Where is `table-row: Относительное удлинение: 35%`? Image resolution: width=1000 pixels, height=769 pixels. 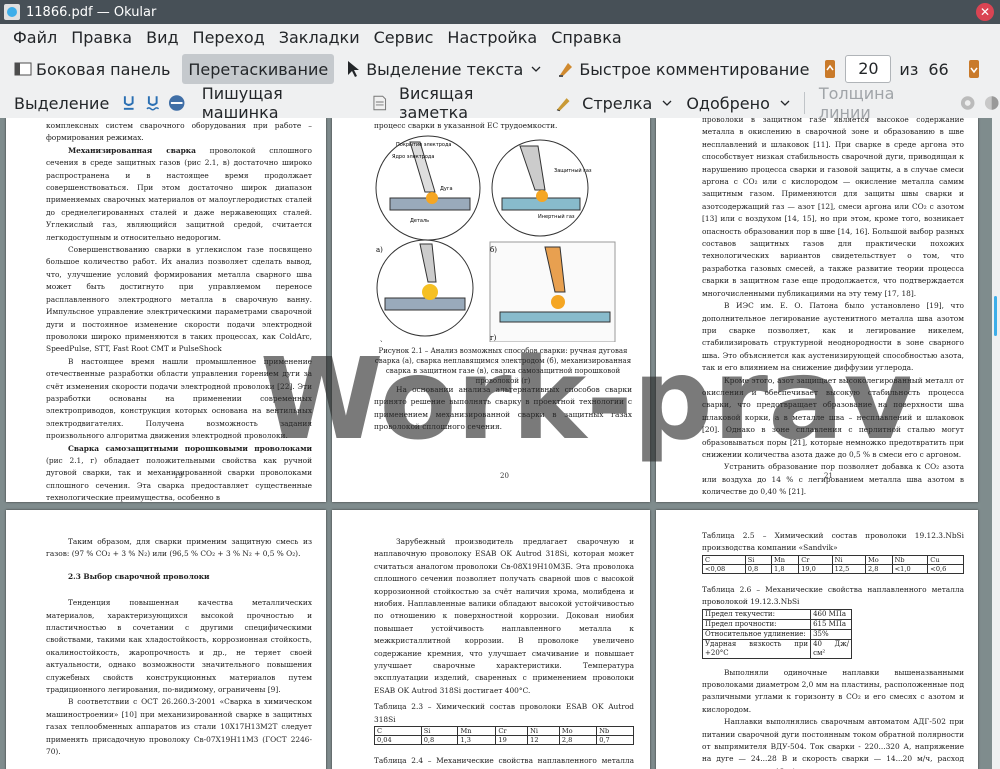 table-row: Относительное удлинение: 35% is located at coordinates (776, 634).